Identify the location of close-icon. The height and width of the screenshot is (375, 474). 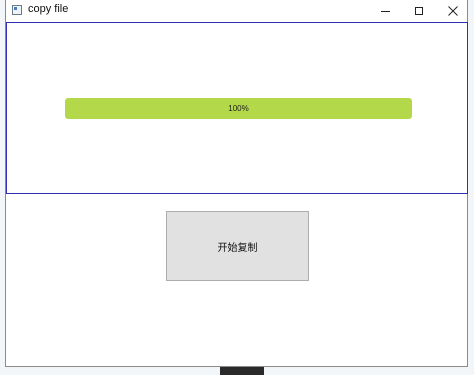
(453, 11).